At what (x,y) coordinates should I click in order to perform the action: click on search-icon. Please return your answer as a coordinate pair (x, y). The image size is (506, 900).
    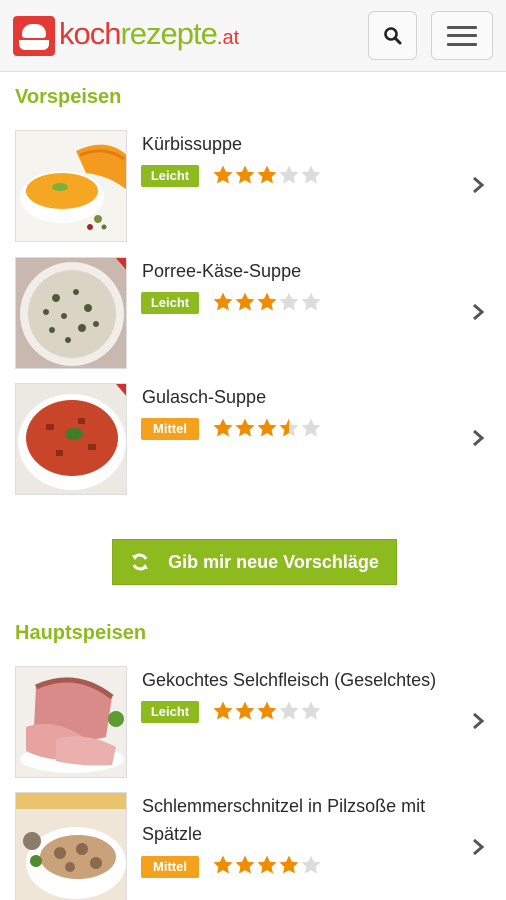
    Looking at the image, I should click on (392, 35).